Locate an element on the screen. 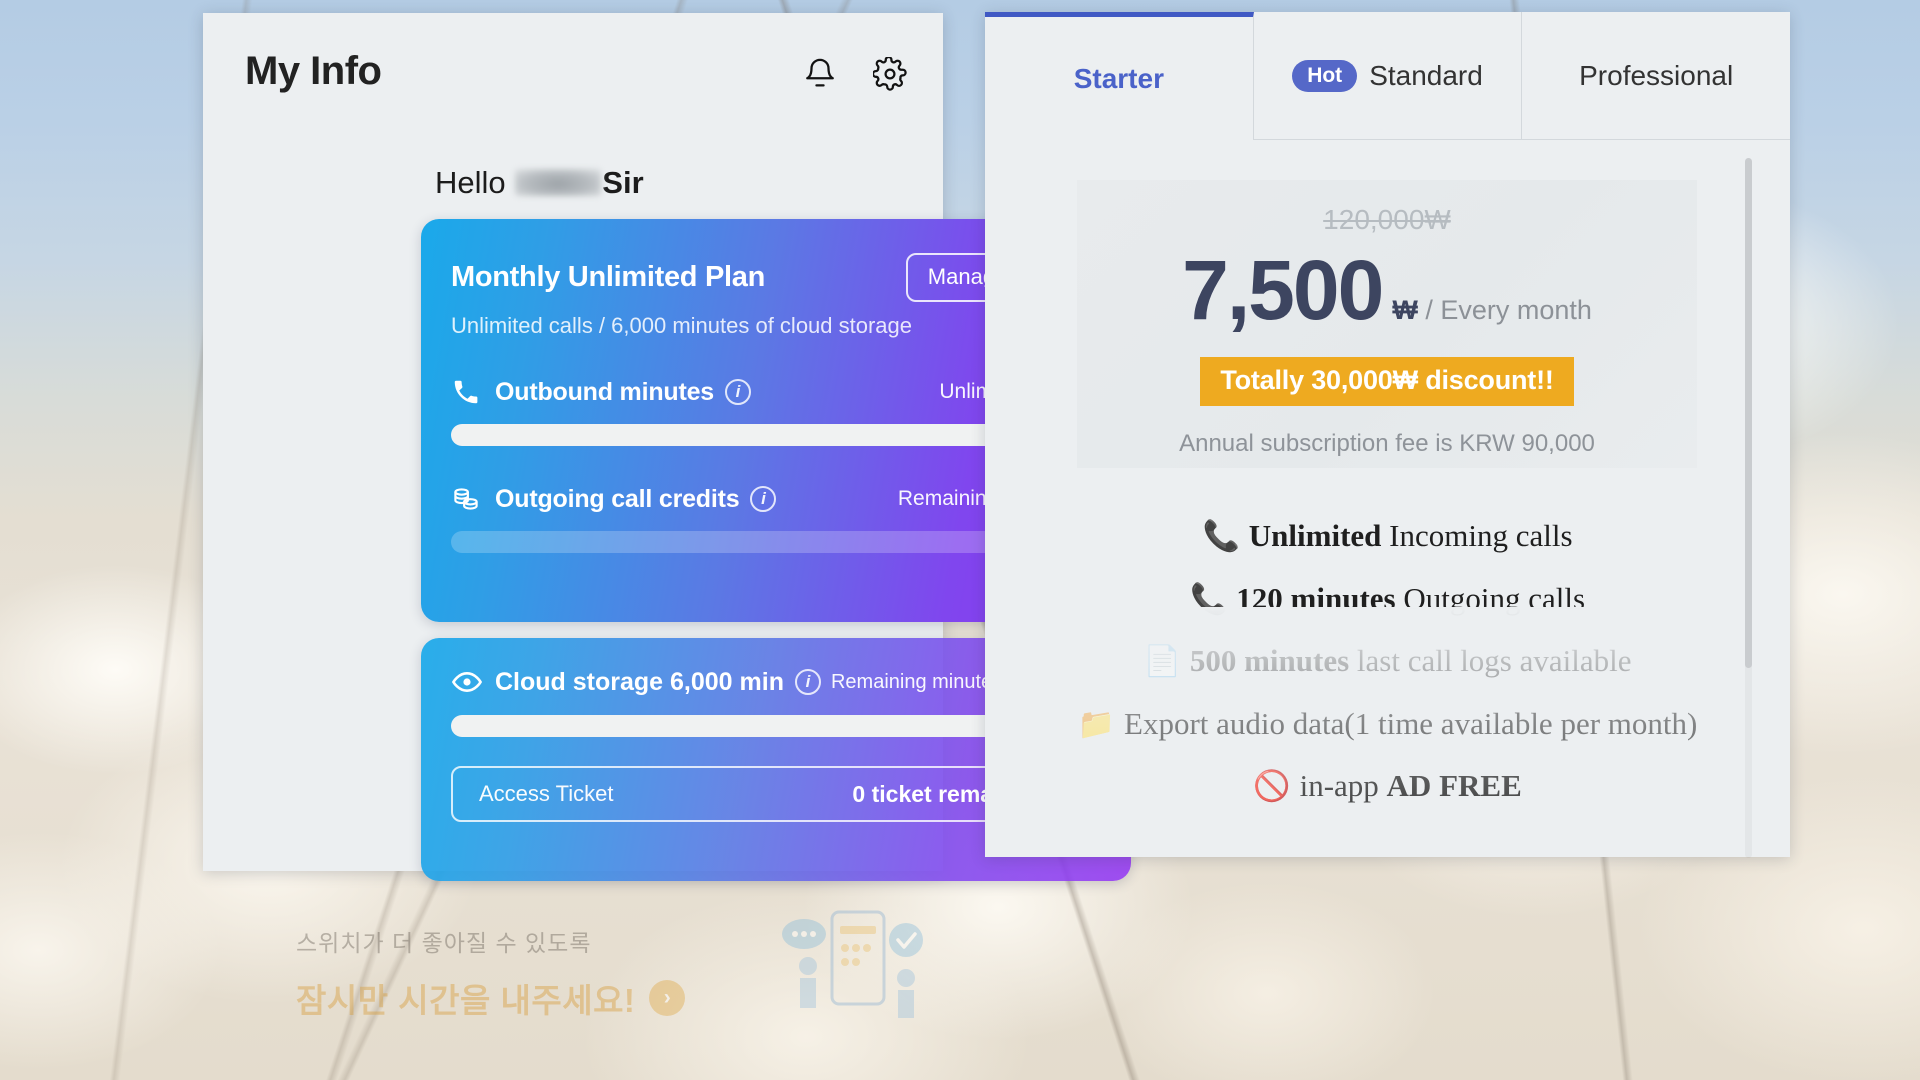 This screenshot has width=1920, height=1080. tab-professional-label: Professional is located at coordinates (1656, 75).